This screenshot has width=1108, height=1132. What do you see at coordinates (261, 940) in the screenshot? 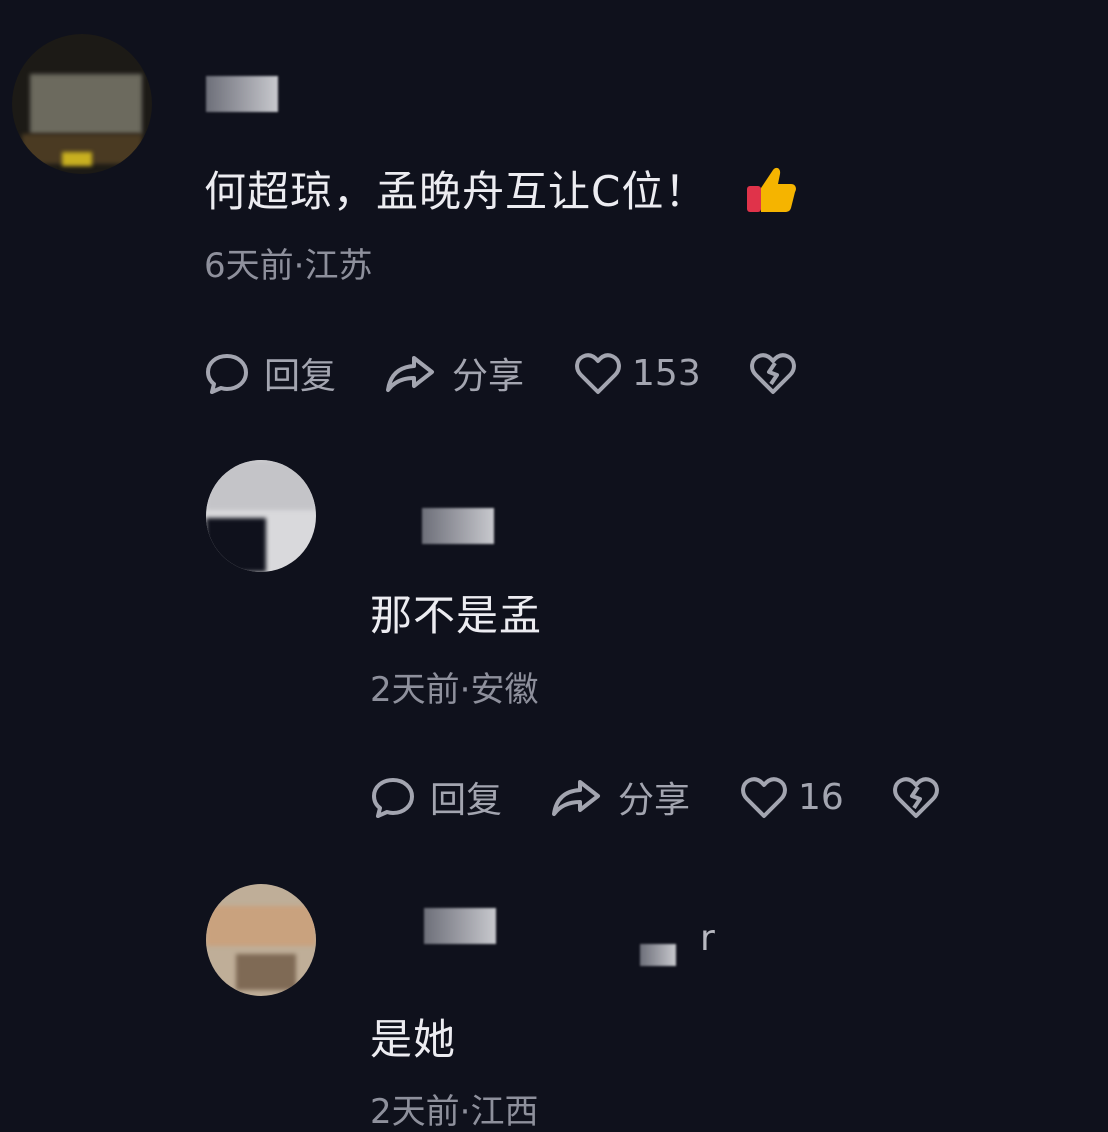
I see `avatar` at bounding box center [261, 940].